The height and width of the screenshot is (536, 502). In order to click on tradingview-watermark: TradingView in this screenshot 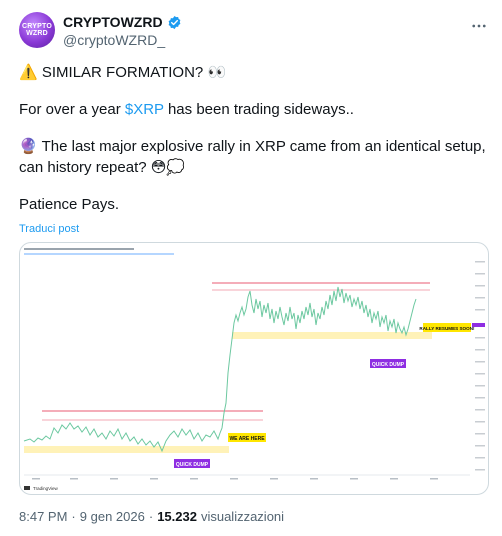, I will do `click(41, 488)`.